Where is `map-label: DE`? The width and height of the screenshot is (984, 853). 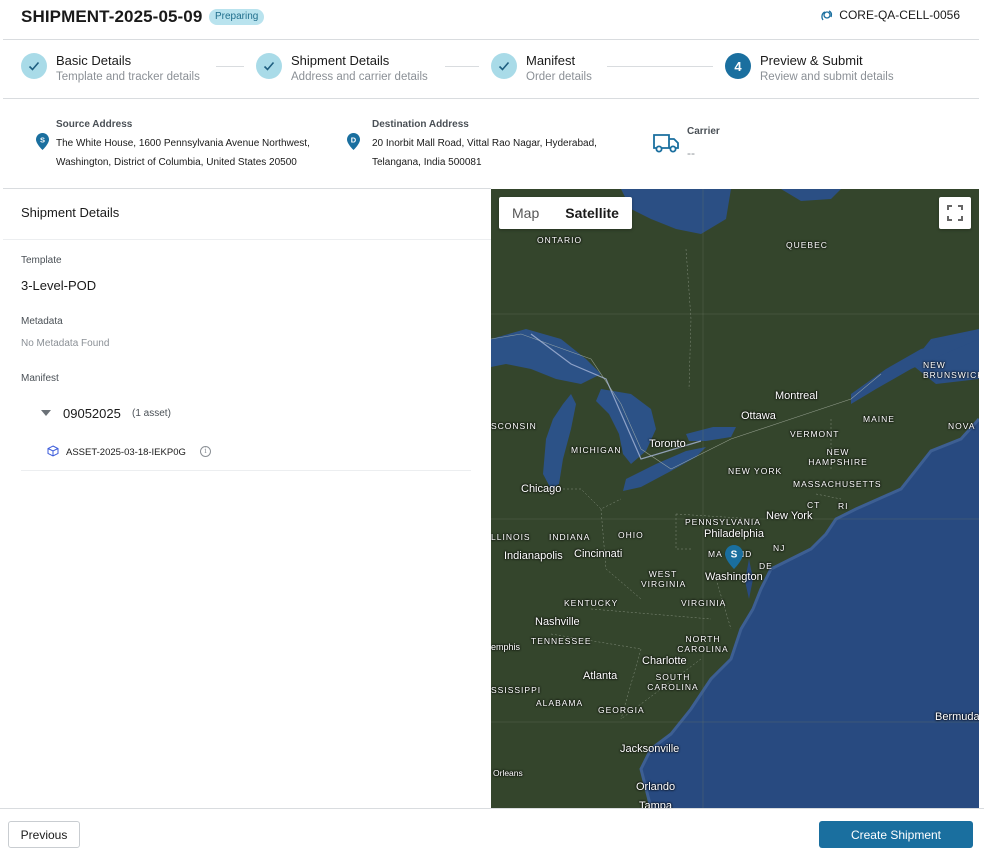 map-label: DE is located at coordinates (766, 566).